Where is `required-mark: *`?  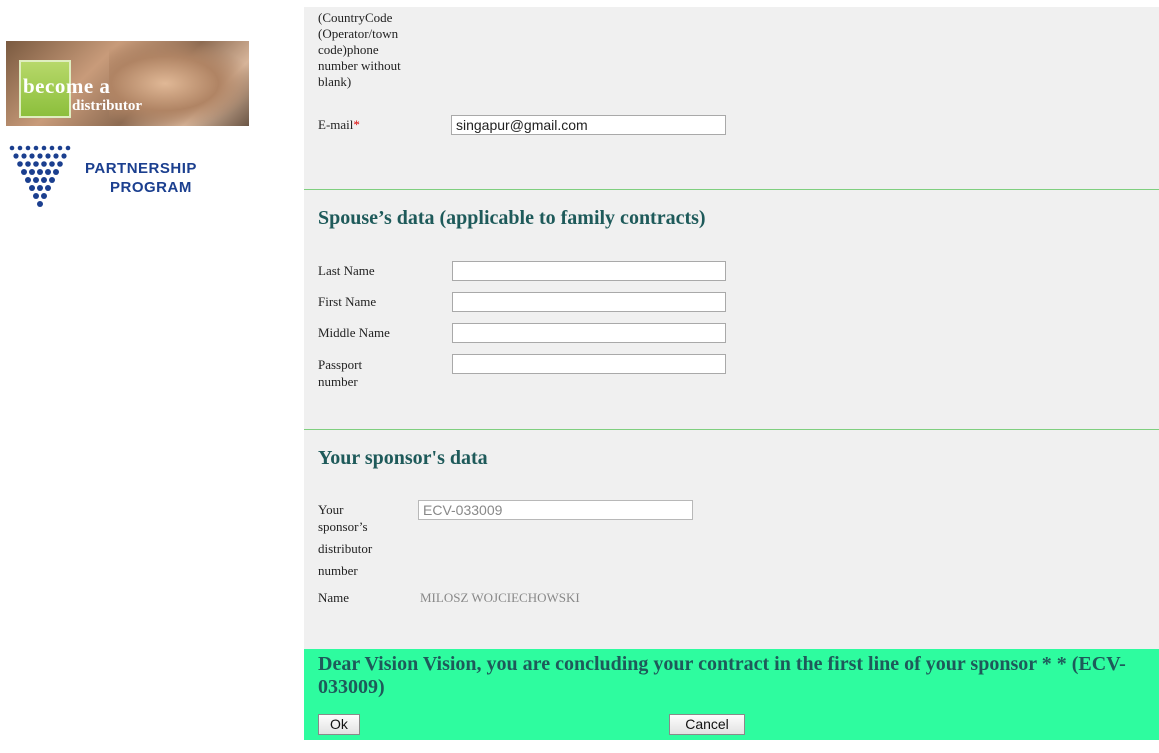 required-mark: * is located at coordinates (356, 124).